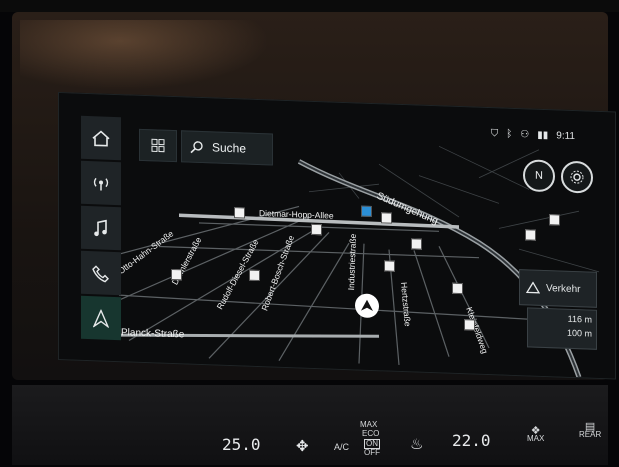  What do you see at coordinates (309, 6) in the screenshot?
I see `top-frame` at bounding box center [309, 6].